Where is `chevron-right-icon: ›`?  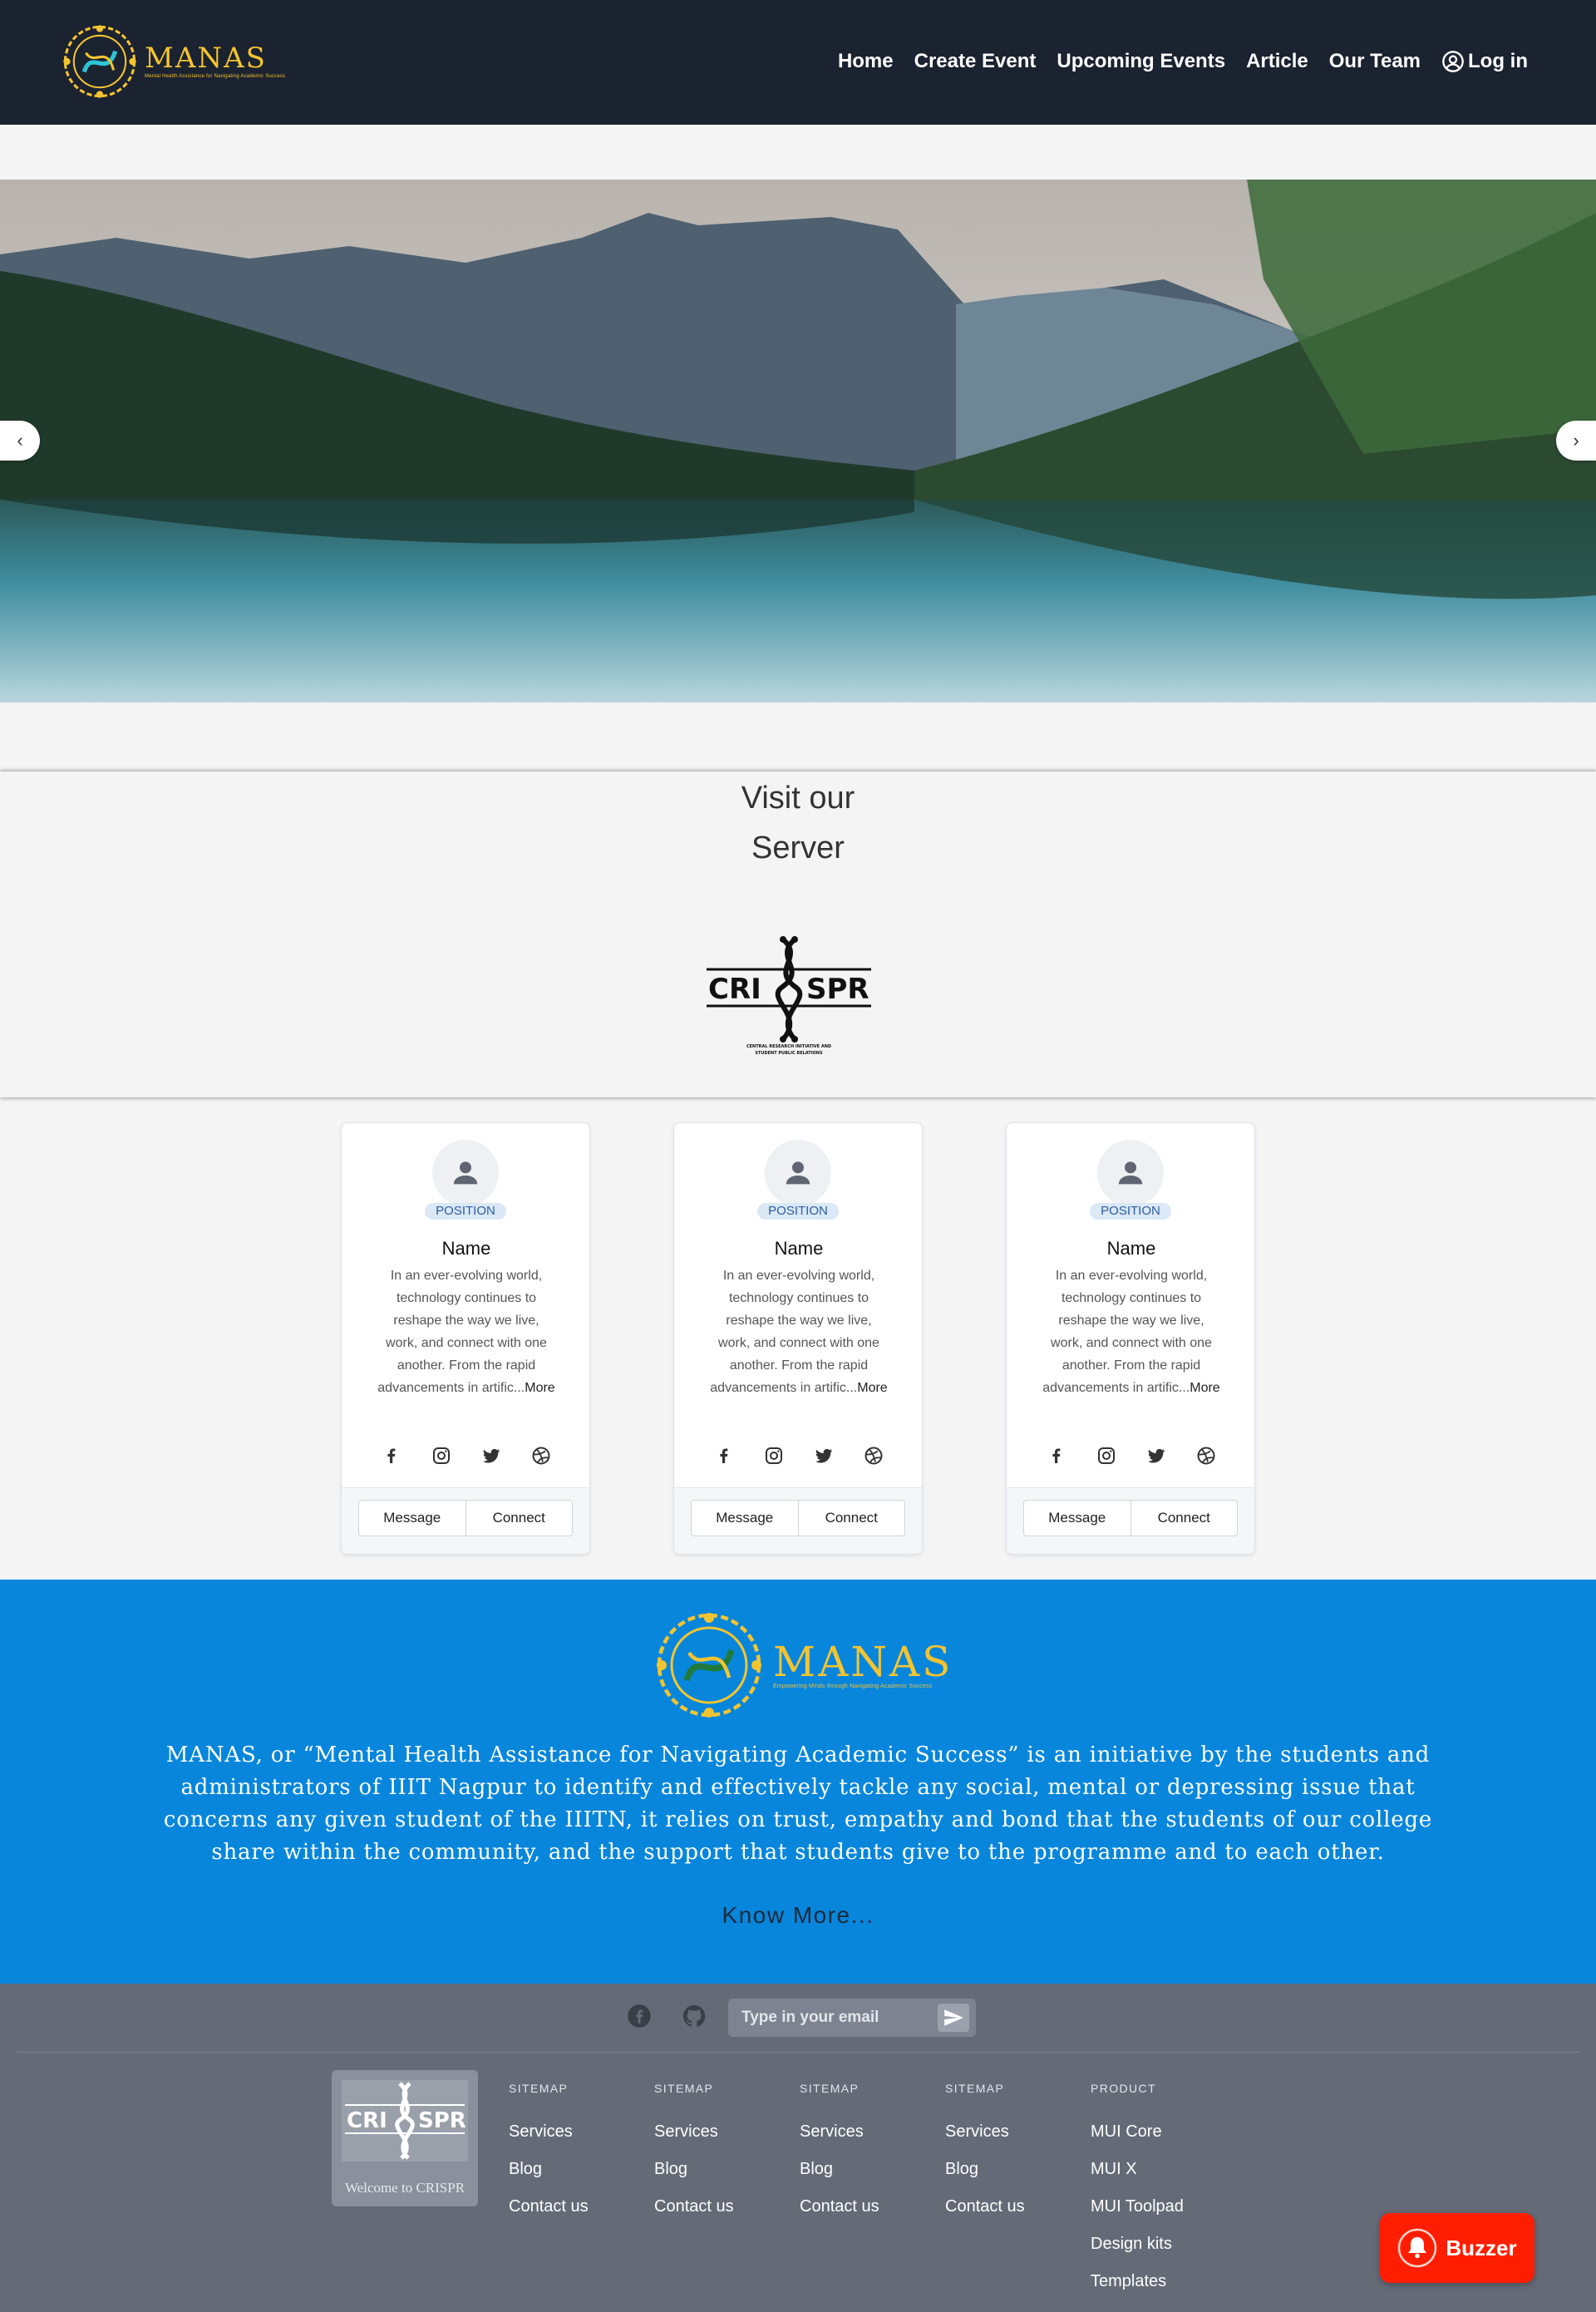
chevron-right-icon: › is located at coordinates (1576, 440).